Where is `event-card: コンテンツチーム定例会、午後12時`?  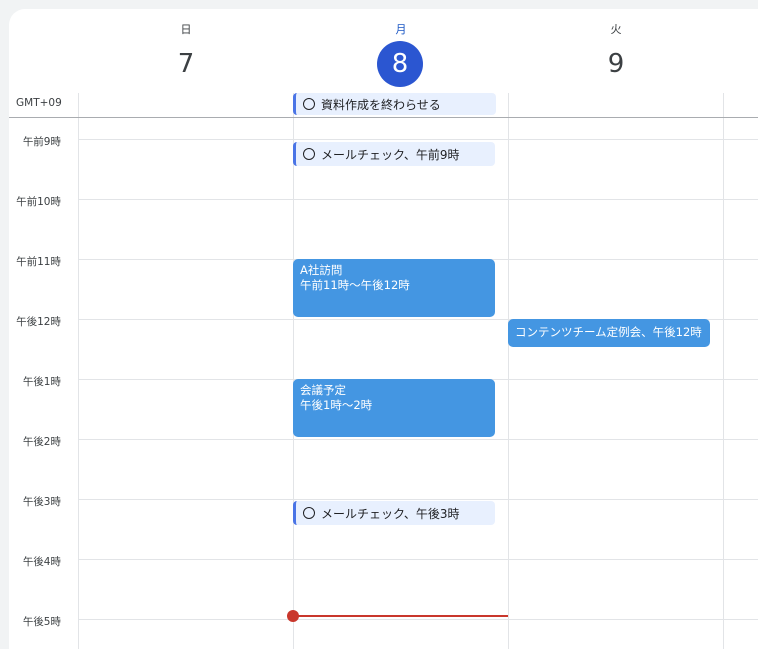
event-card: コンテンツチーム定例会、午後12時 is located at coordinates (609, 333).